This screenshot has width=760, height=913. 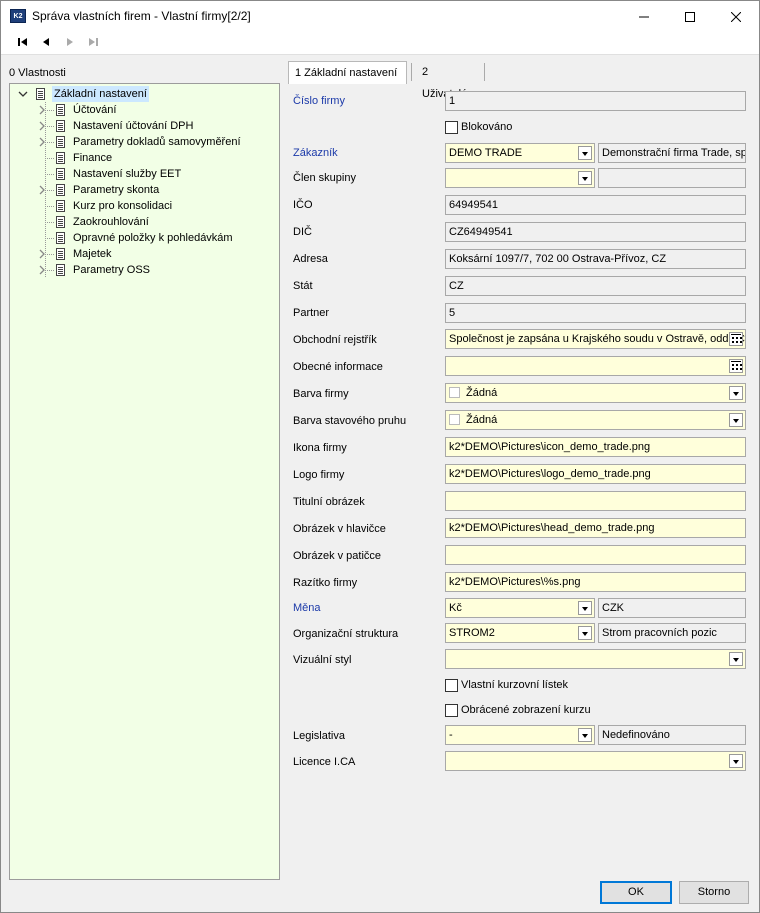 I want to click on tree-item: Zaokrouhlování, so click(x=144, y=222).